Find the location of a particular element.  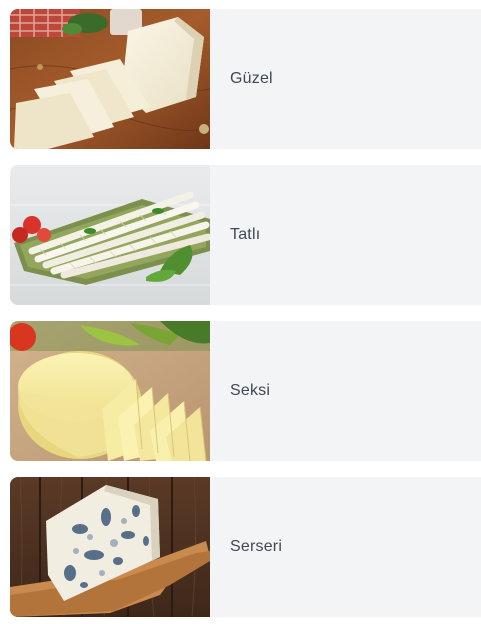

blue-cheese-image is located at coordinates (110, 547).